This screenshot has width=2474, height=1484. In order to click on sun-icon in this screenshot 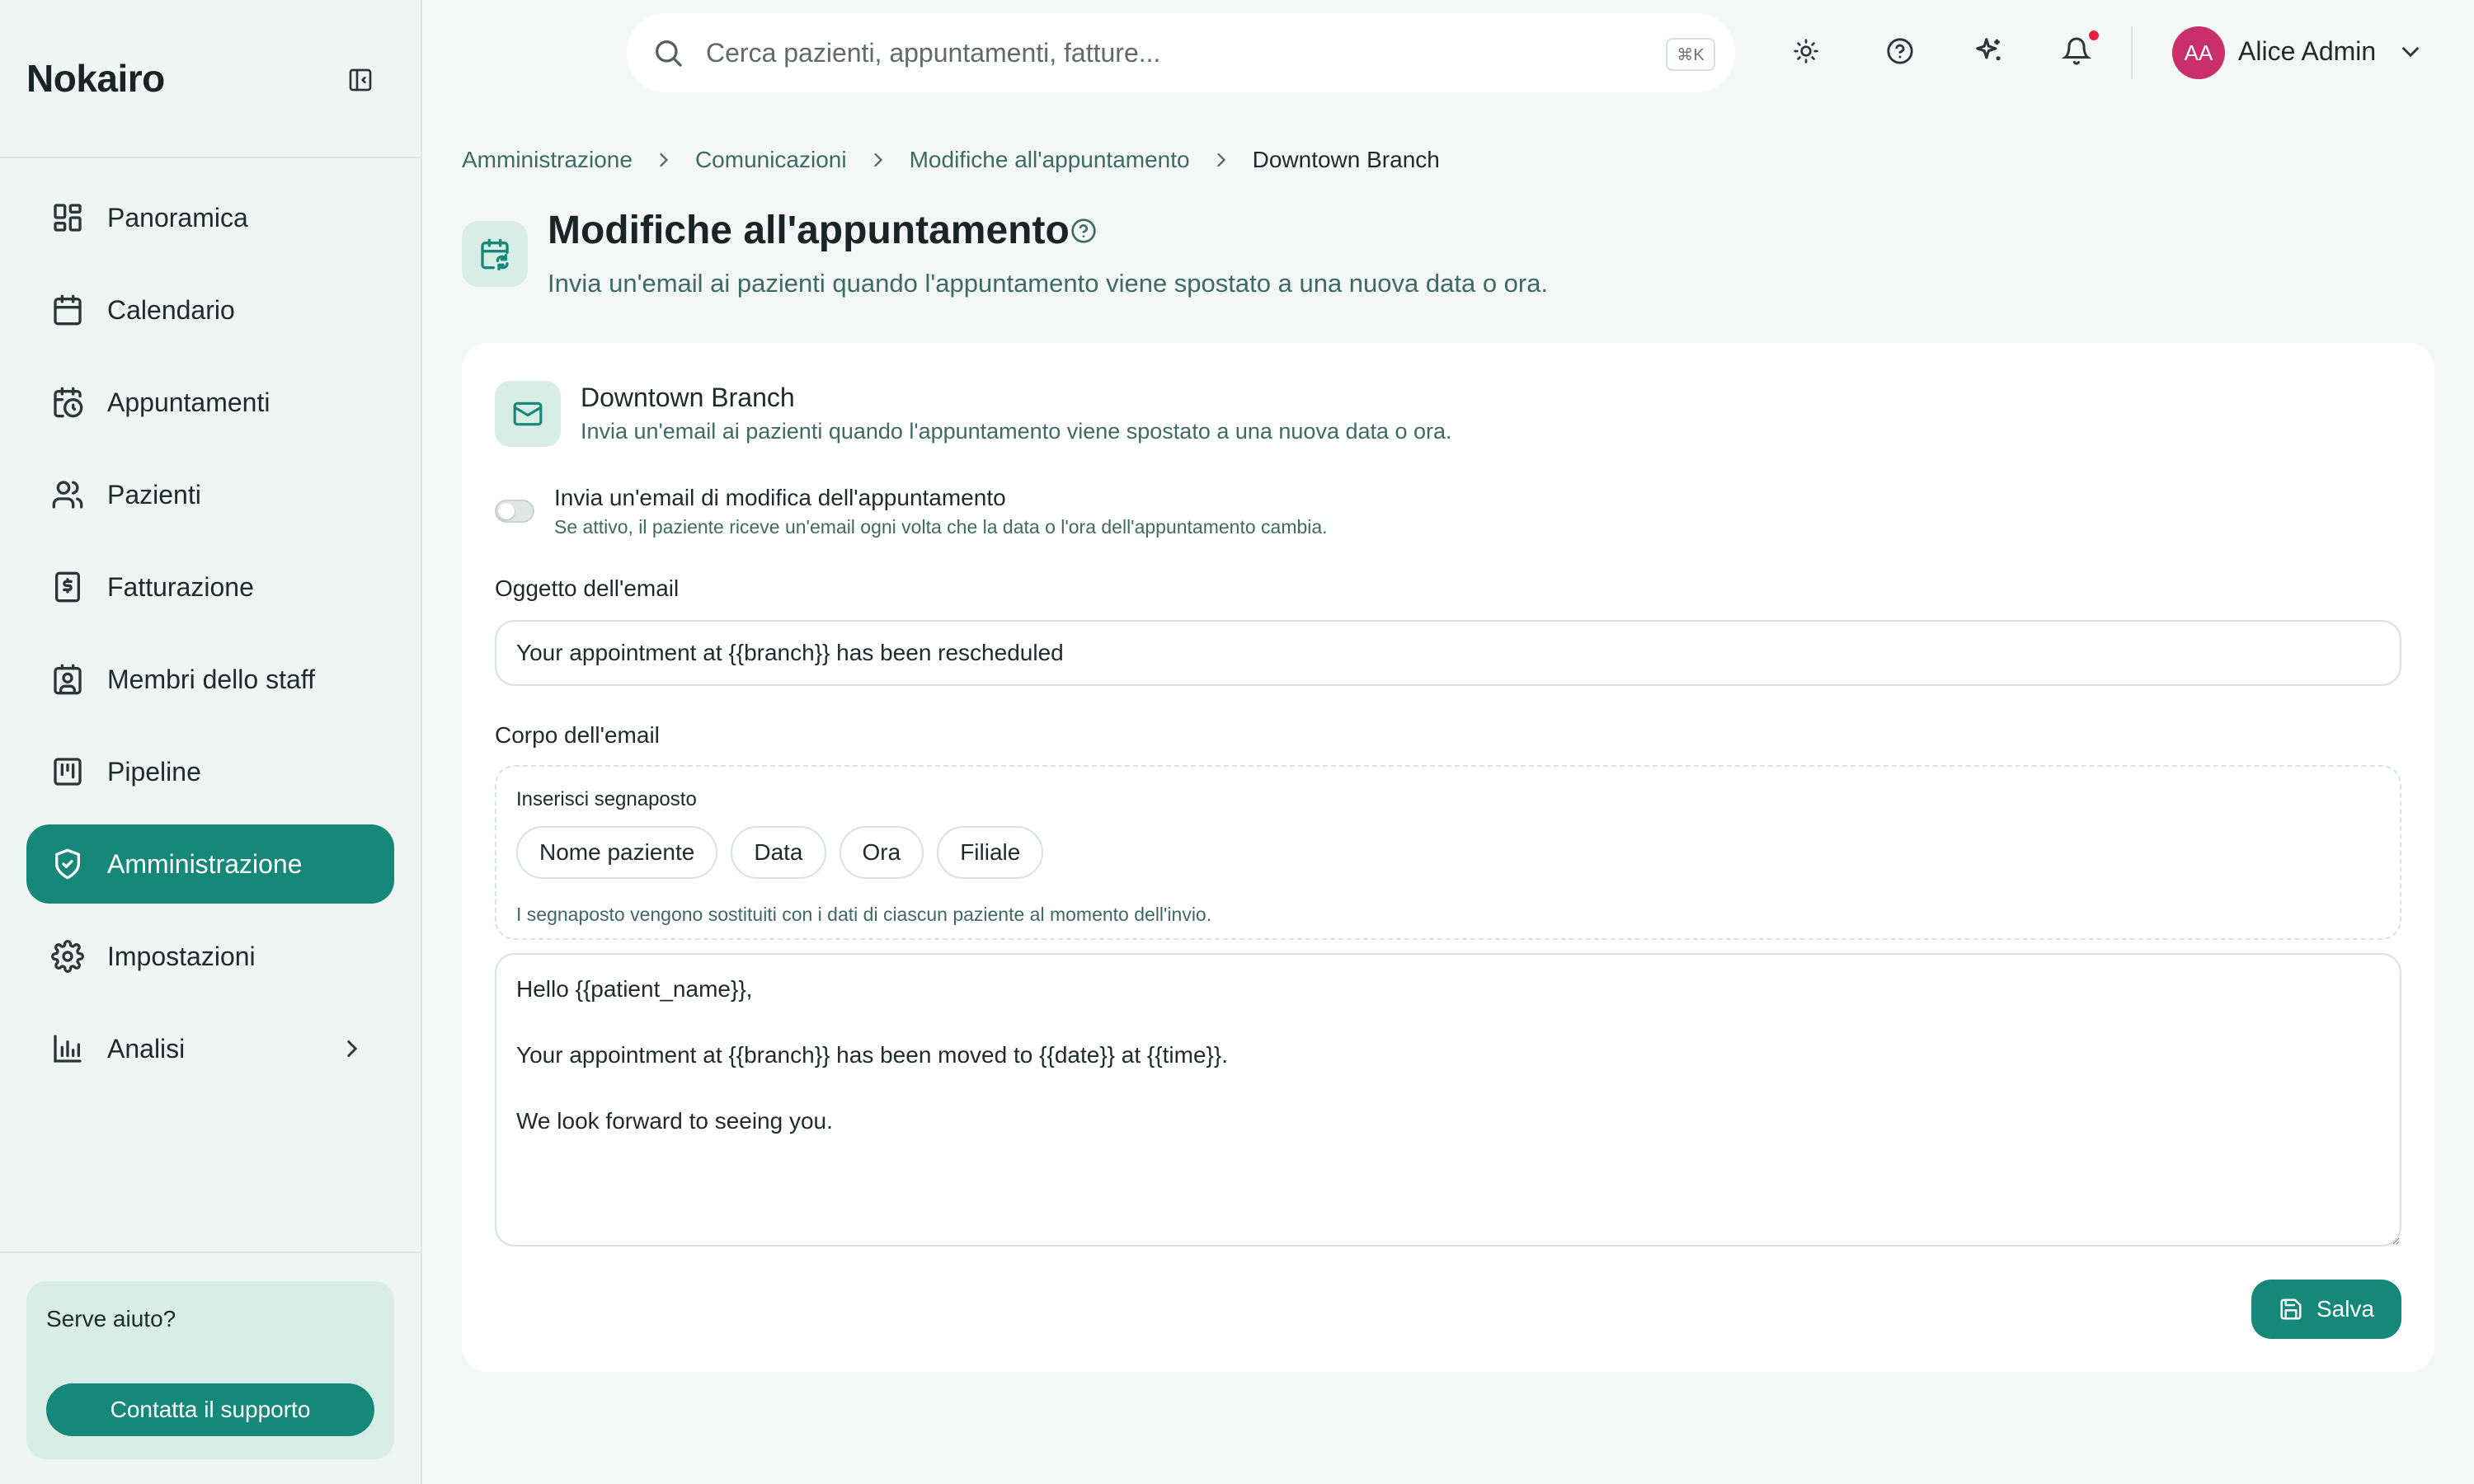, I will do `click(1806, 51)`.